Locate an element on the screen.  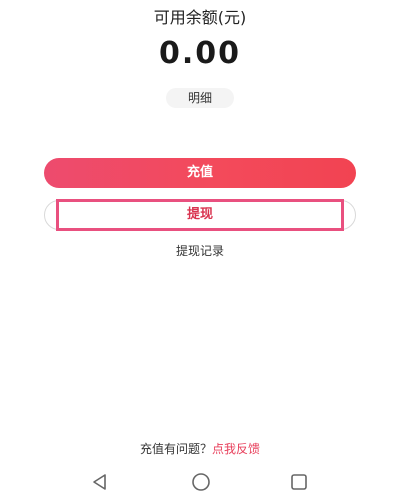
feedback-link: 点我反馈 is located at coordinates (236, 449).